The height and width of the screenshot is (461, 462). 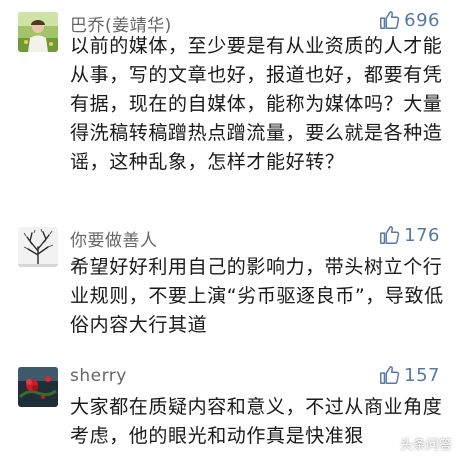 I want to click on red-flower-avatar, so click(x=38, y=387).